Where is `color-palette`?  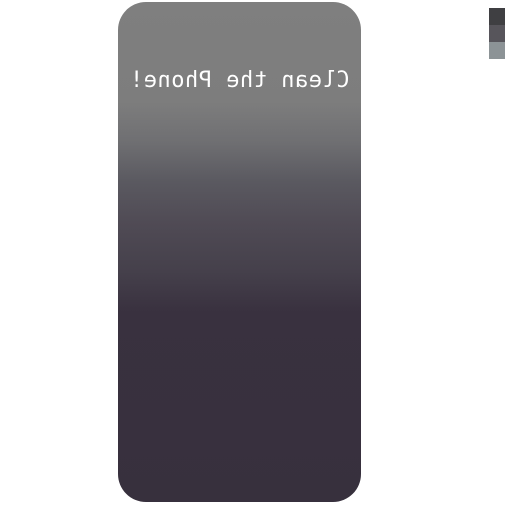 color-palette is located at coordinates (497, 33).